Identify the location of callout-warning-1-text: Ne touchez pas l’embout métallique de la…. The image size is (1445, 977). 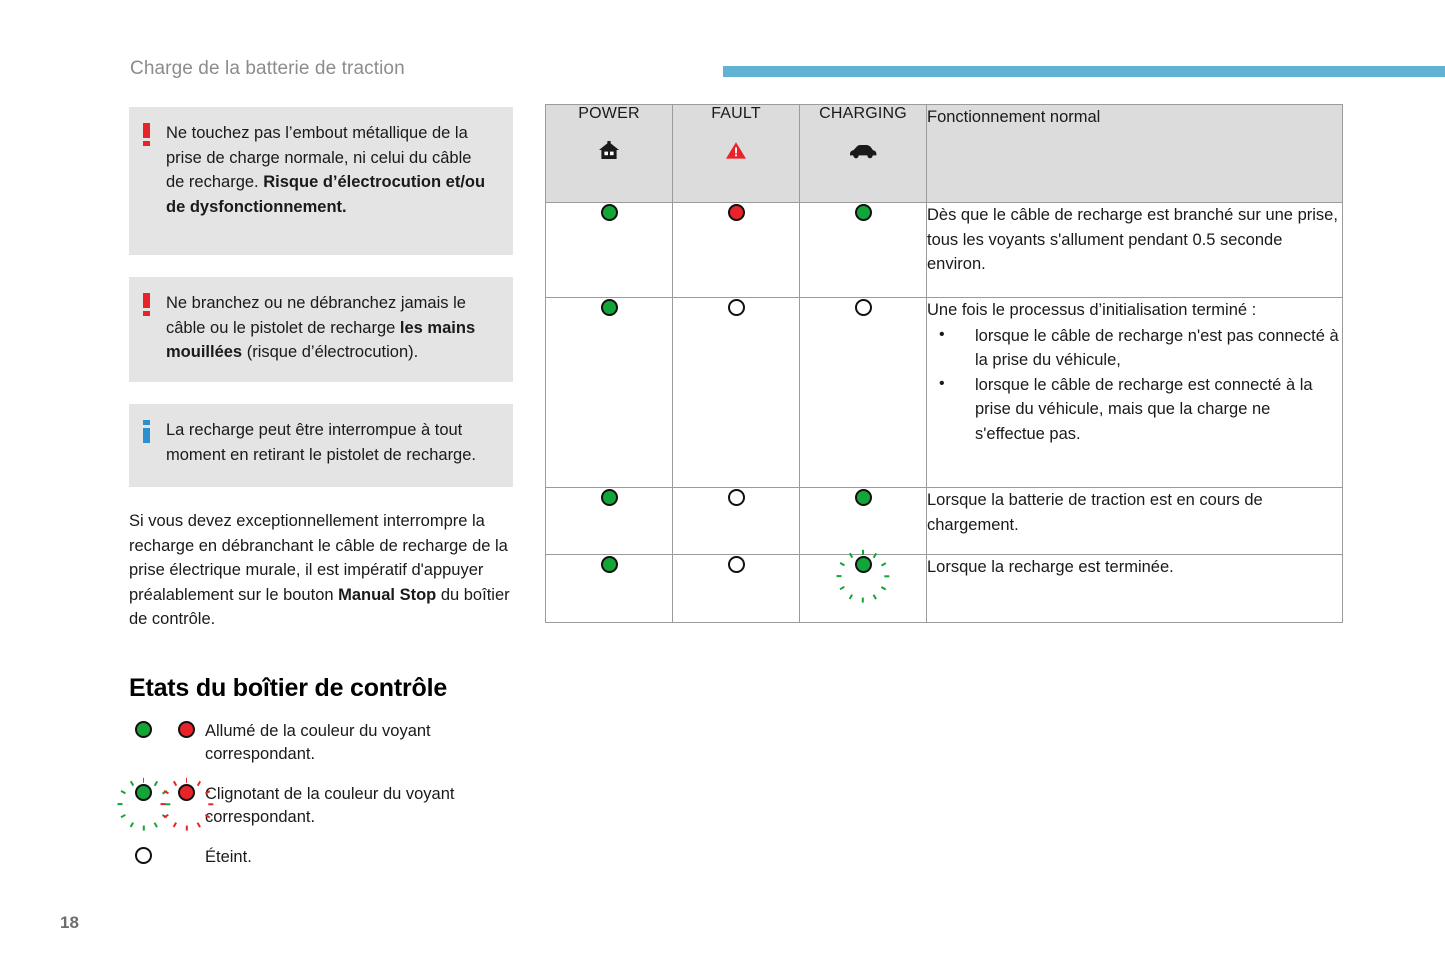
(326, 170).